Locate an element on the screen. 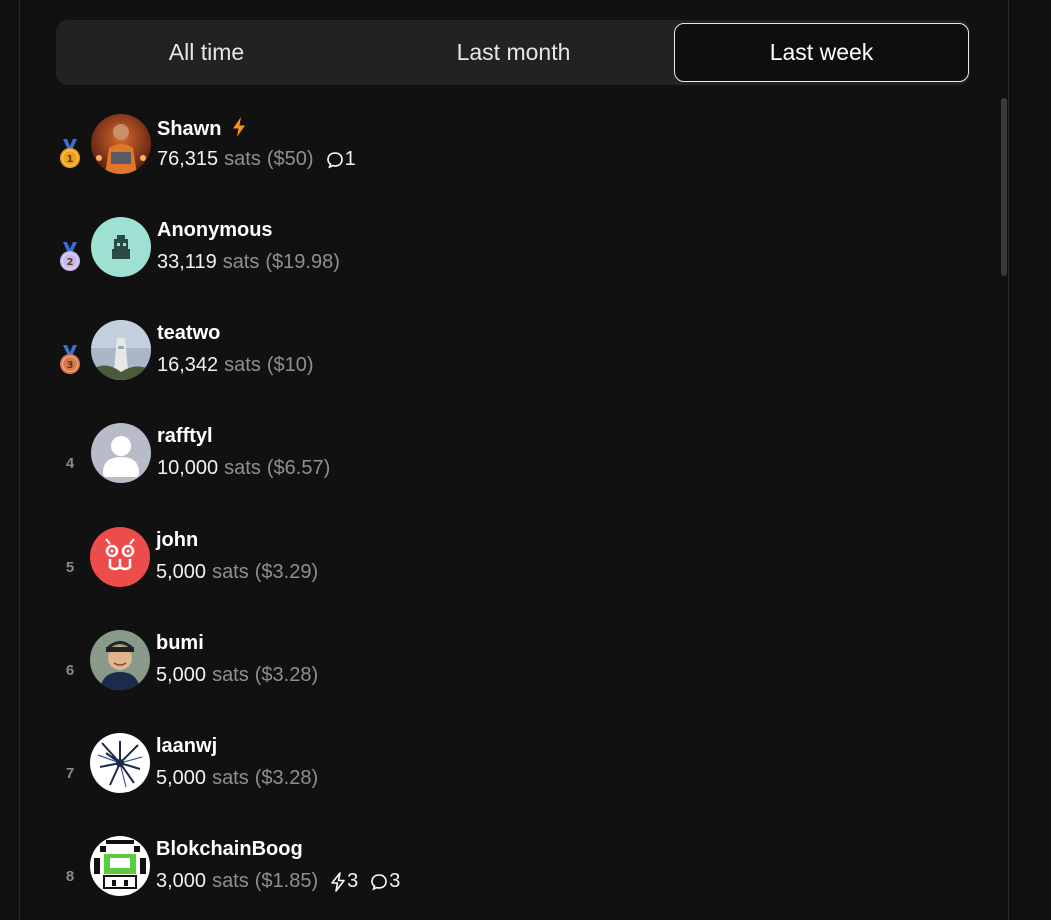 Image resolution: width=1051 pixels, height=920 pixels. usd-value: ($6.57) is located at coordinates (298, 468).